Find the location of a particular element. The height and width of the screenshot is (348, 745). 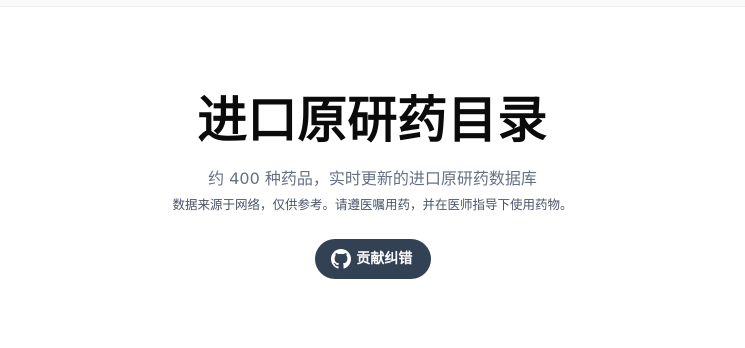

page-subtitle: 约 400 种药品，实时更新的进口原研药数据库 is located at coordinates (372, 178).